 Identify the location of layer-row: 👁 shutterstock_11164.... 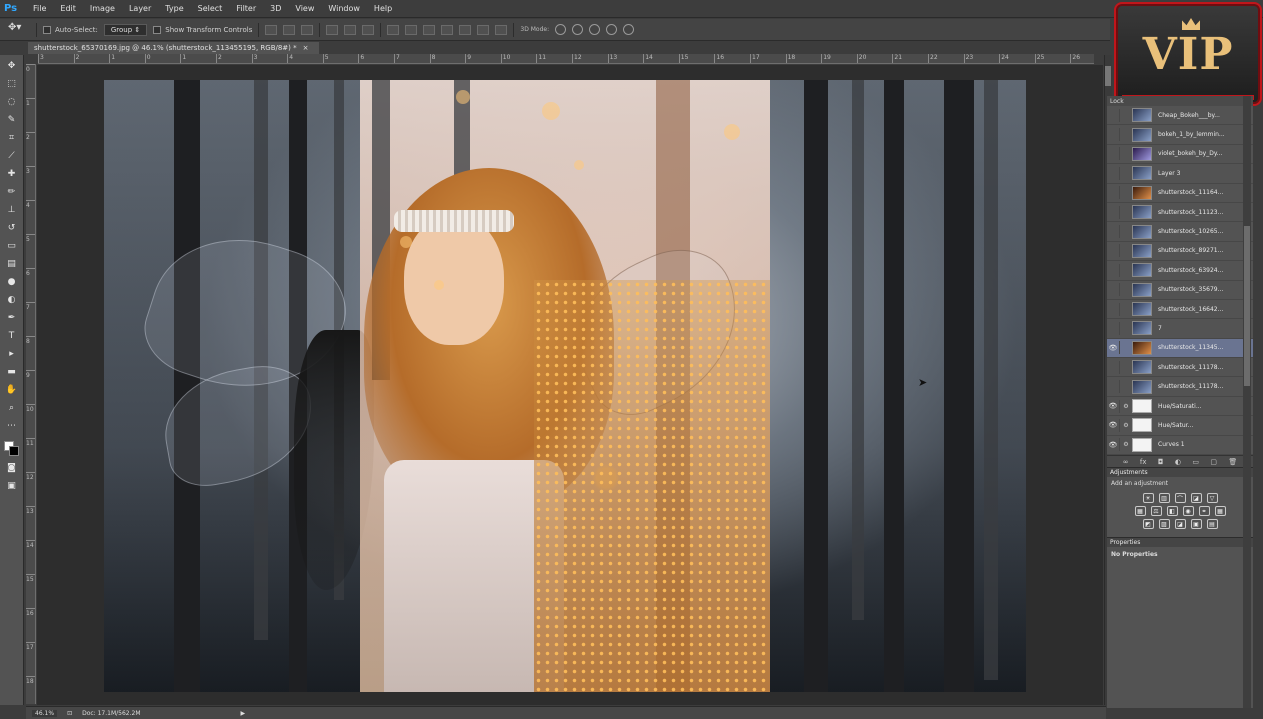
(1180, 193).